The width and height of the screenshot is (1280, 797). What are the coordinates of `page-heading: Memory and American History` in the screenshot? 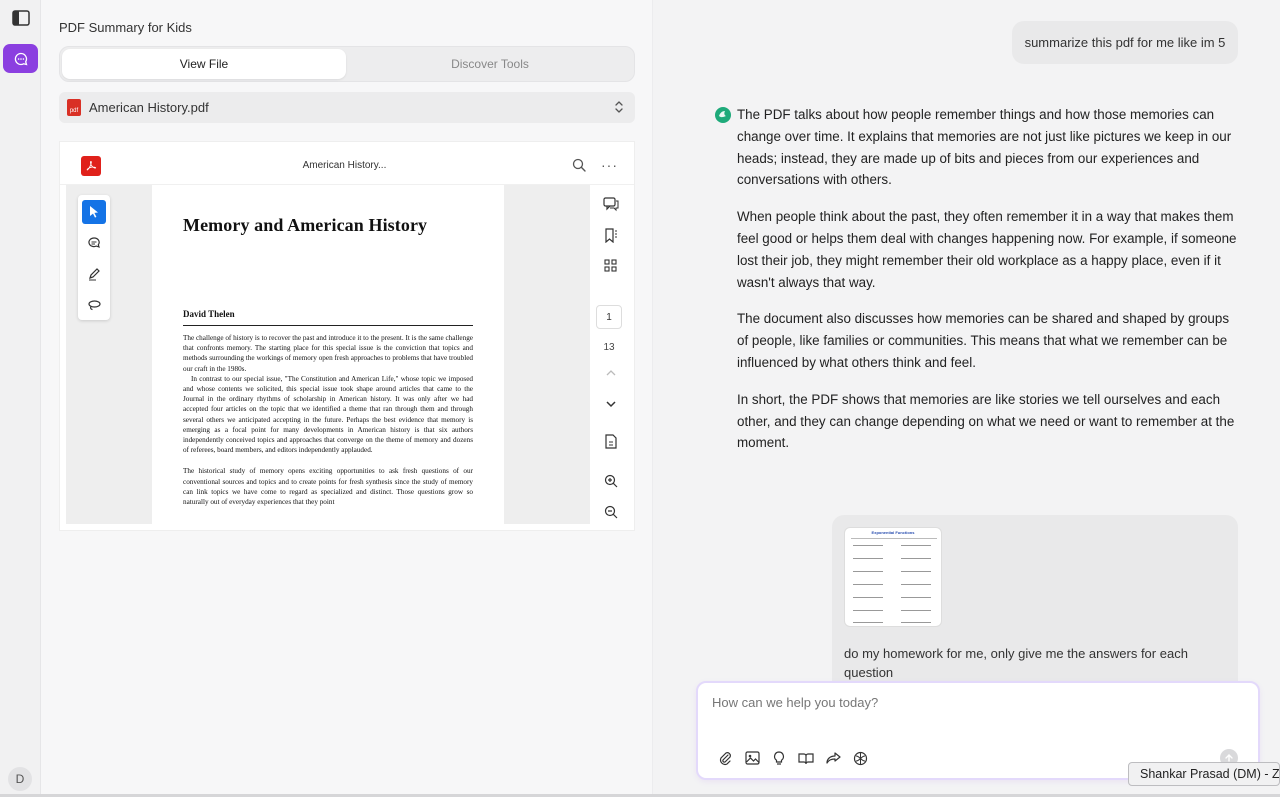 It's located at (305, 225).